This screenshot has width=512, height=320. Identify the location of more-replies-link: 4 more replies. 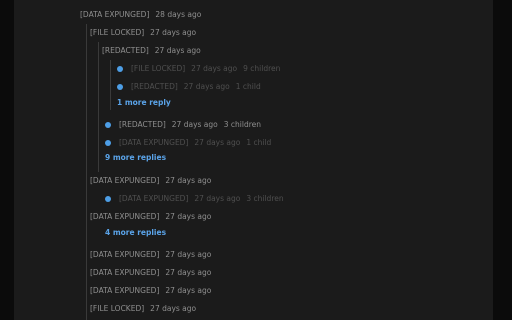
(135, 233).